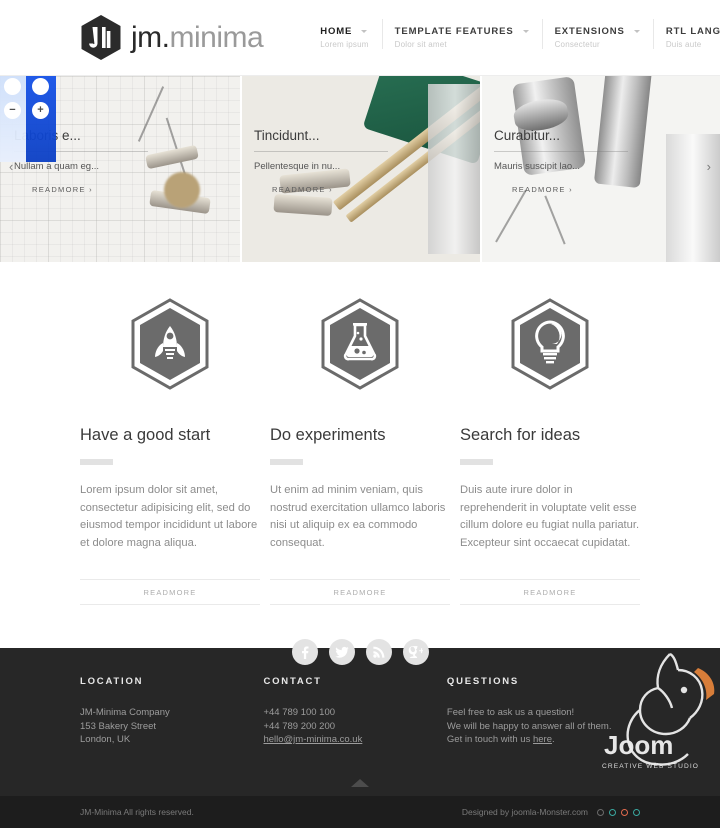  What do you see at coordinates (105, 739) in the screenshot?
I see `footer-text-line: London, UK` at bounding box center [105, 739].